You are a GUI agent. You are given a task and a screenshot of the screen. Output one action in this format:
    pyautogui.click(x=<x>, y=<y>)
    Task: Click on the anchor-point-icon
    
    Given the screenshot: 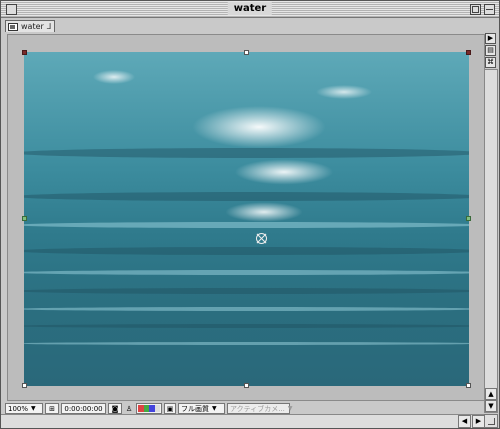 What is the action you would take?
    pyautogui.click(x=261, y=238)
    